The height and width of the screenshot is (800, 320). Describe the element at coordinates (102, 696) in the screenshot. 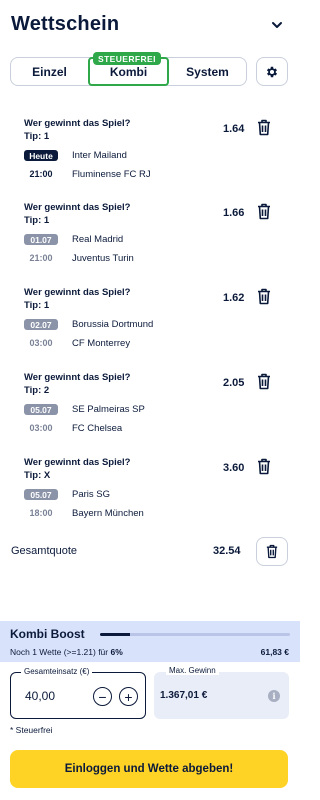

I see `decrease-stake-button: −` at that location.